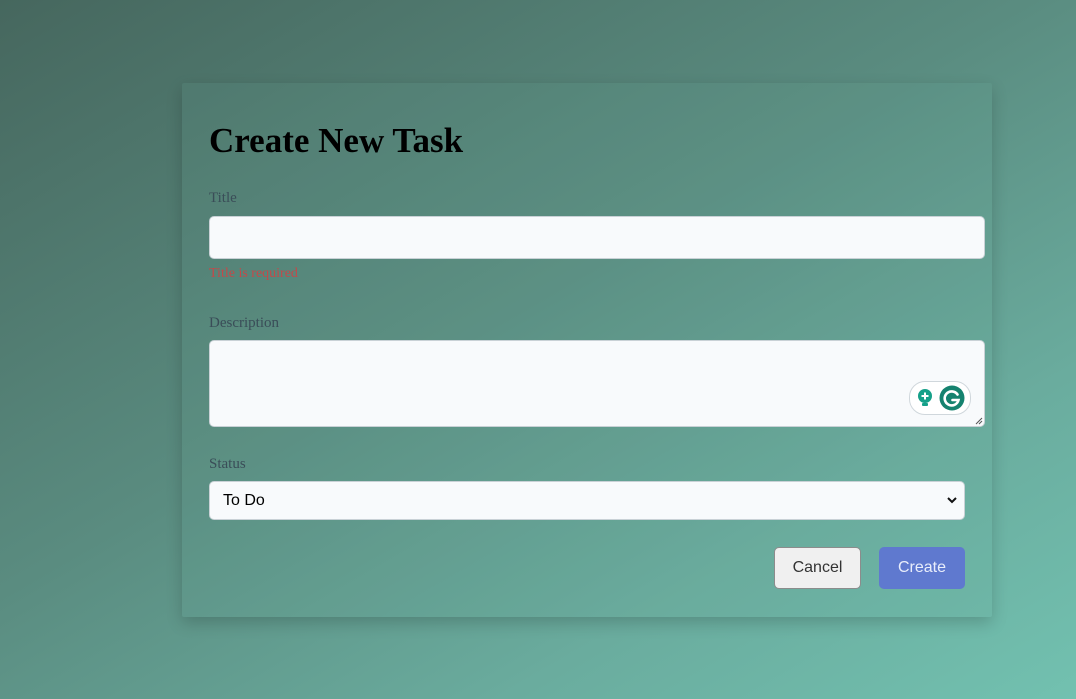 The height and width of the screenshot is (699, 1076). I want to click on status-selected-value: To Do, so click(244, 500).